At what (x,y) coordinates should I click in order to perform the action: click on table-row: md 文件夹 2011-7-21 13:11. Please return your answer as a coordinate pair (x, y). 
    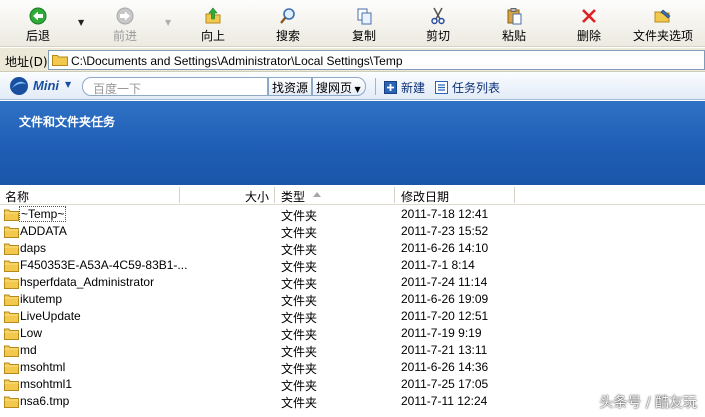
    Looking at the image, I should click on (352, 350).